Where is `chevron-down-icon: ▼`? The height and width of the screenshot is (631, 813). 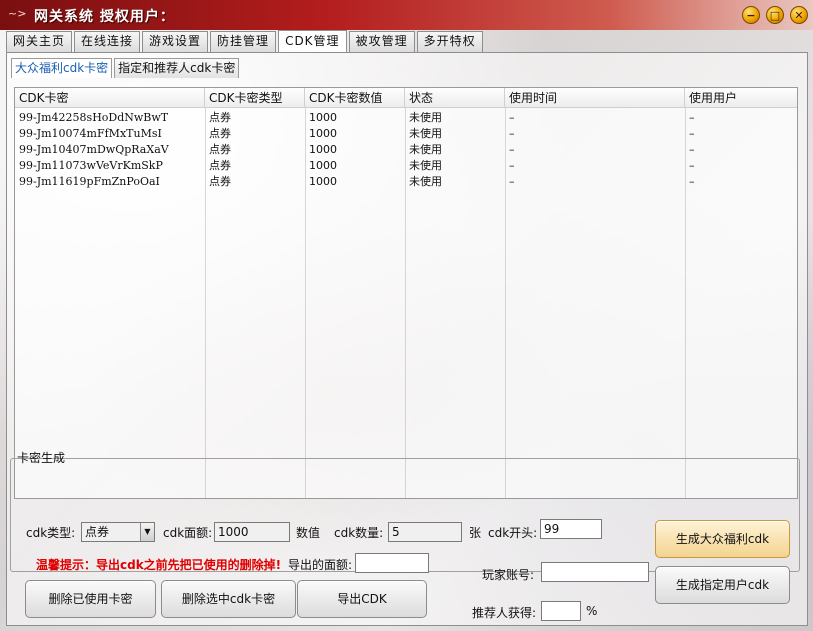
chevron-down-icon: ▼ is located at coordinates (147, 532).